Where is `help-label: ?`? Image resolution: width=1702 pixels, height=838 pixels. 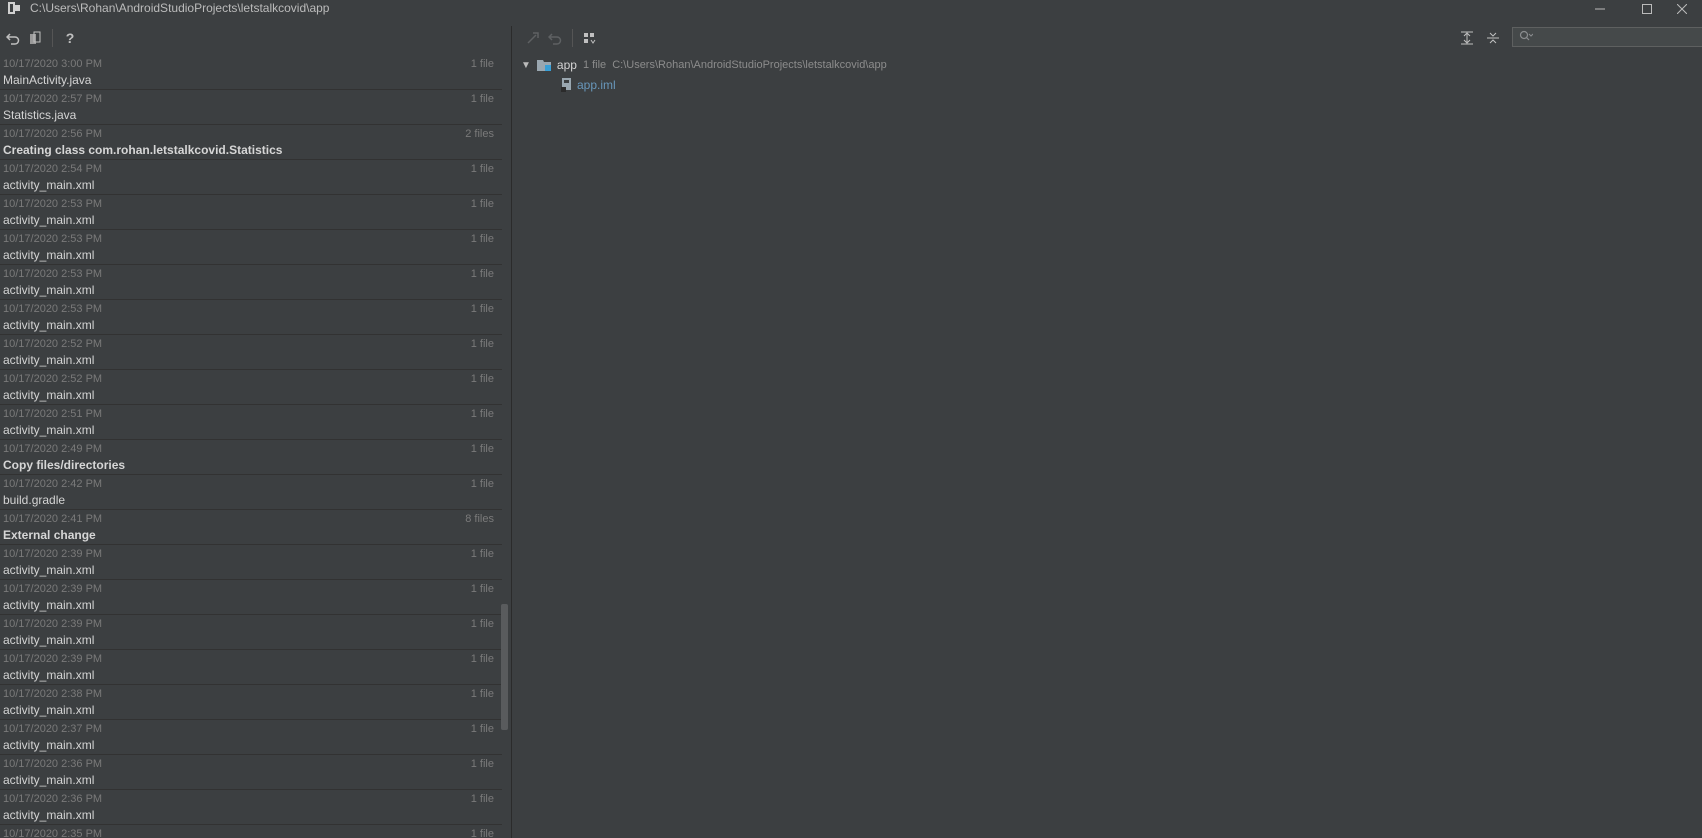
help-label: ? is located at coordinates (70, 38).